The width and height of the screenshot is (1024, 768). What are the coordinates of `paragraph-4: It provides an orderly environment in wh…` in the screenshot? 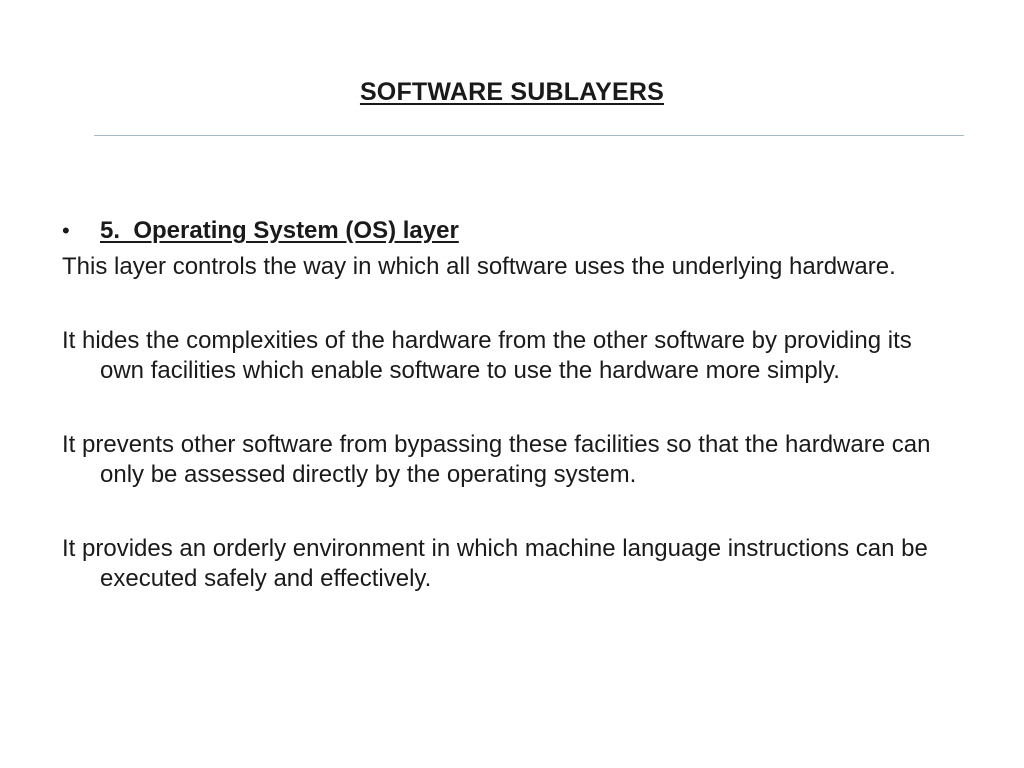 It's located at (495, 563).